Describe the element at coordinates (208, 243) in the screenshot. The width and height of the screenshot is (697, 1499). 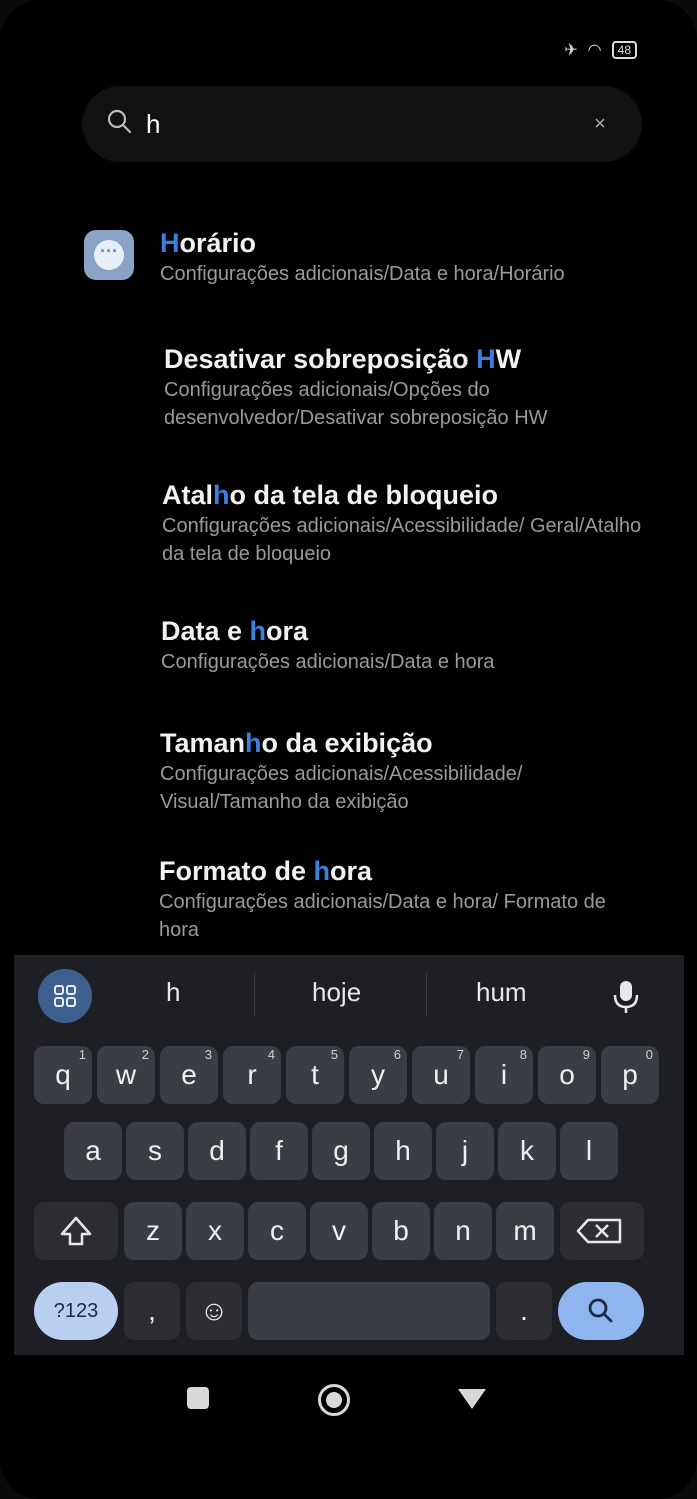
I see `result-title: Horário` at that location.